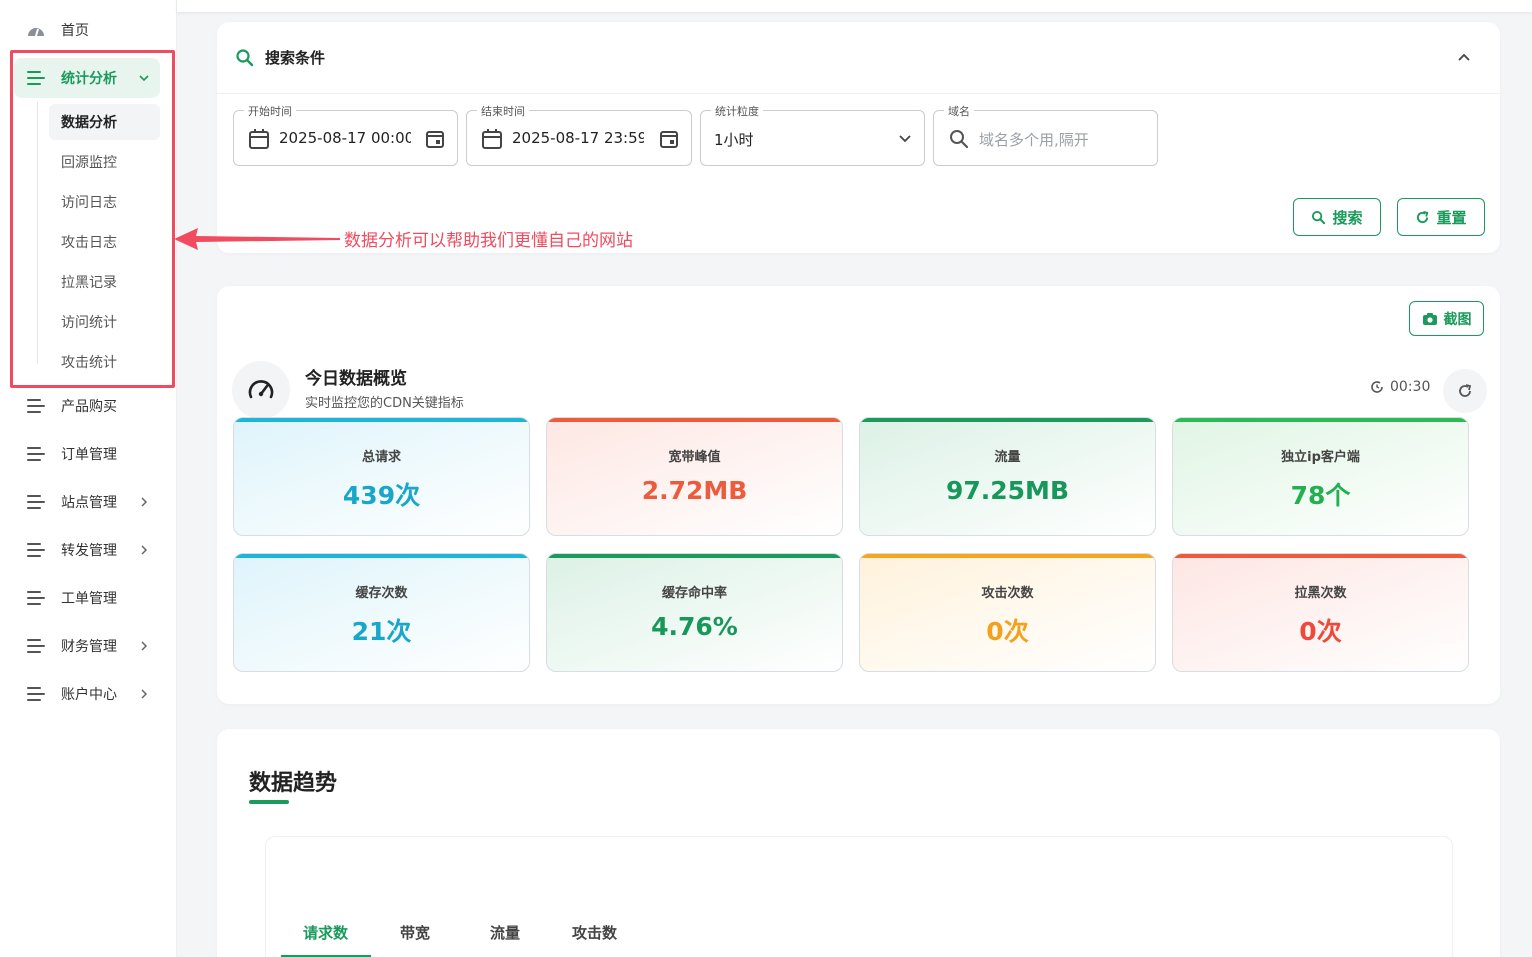 The image size is (1532, 957). I want to click on stat-label: 攻击次数, so click(1007, 593).